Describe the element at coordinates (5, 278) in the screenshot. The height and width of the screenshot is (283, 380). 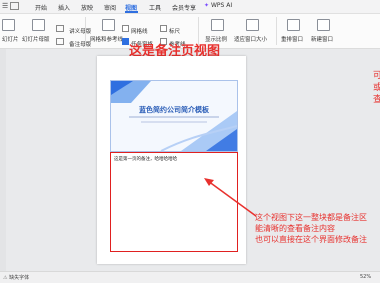
I see `font-warning-icon: ⚠` at that location.